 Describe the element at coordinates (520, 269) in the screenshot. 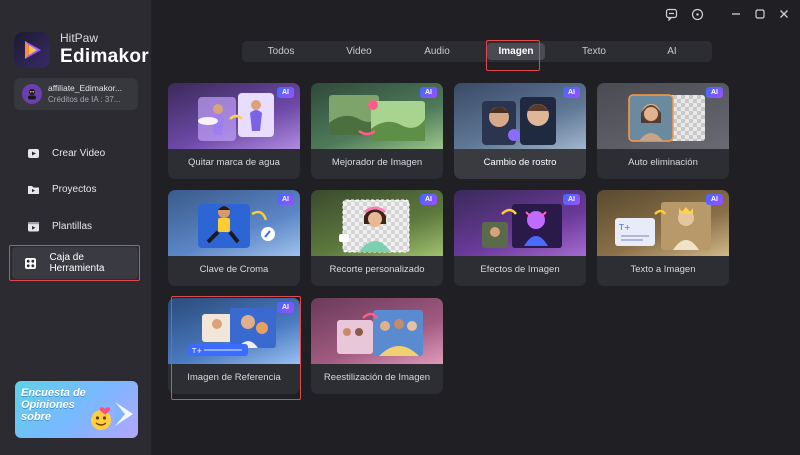

I see `tool-card-label: Efectos de Imagen` at that location.